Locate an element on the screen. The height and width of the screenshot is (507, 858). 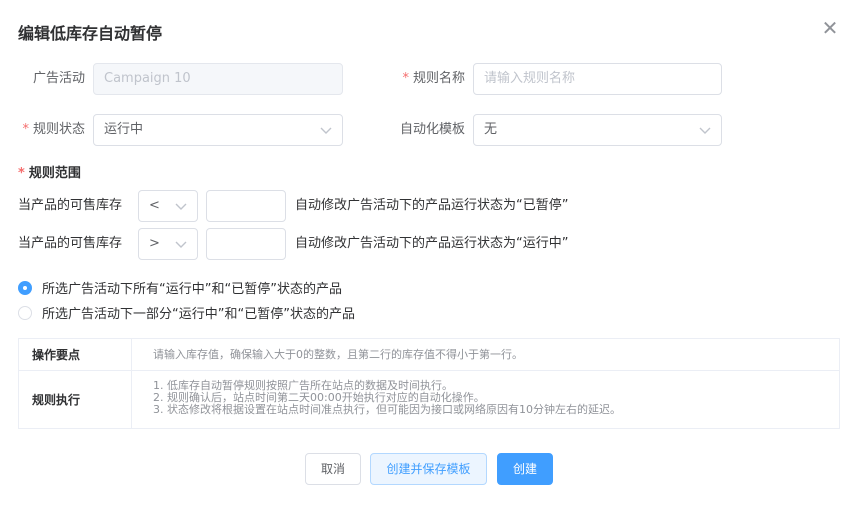
operator-value: > is located at coordinates (154, 243).